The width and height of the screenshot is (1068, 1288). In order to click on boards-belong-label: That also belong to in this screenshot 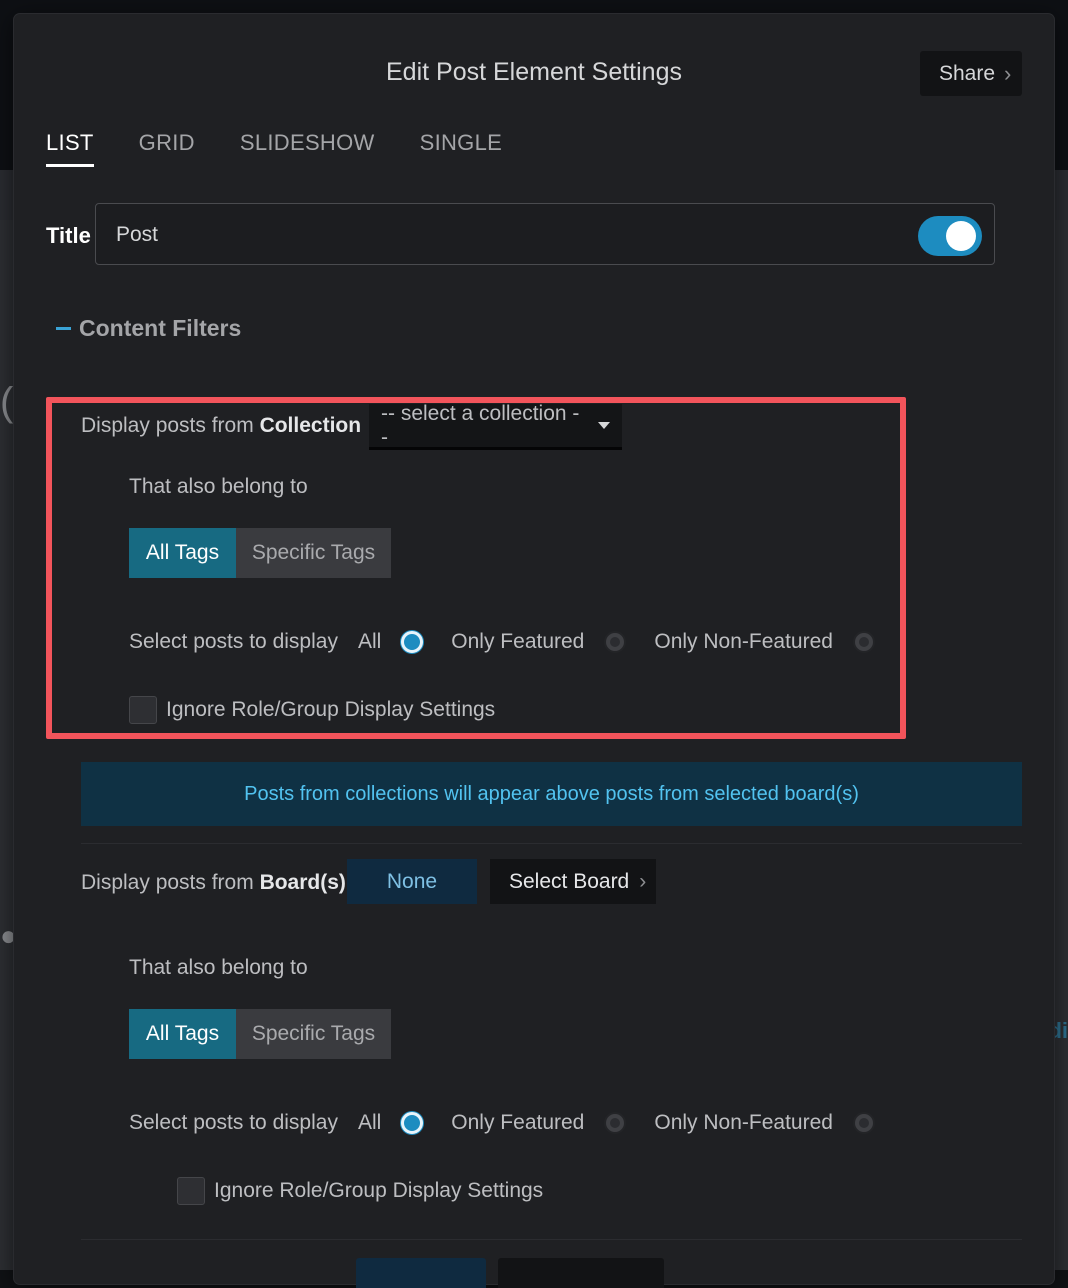, I will do `click(218, 967)`.